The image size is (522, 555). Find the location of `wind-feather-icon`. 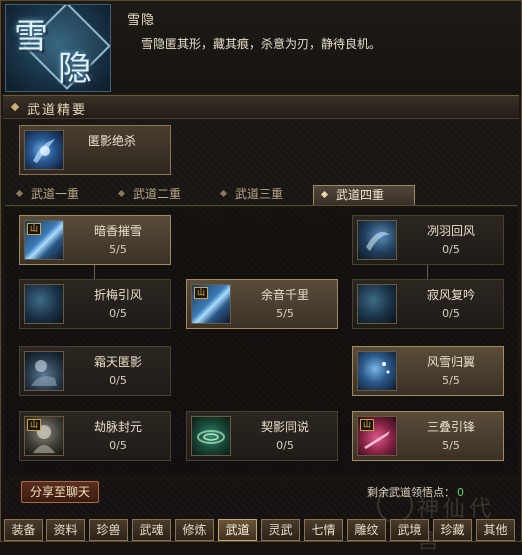

wind-feather-icon is located at coordinates (377, 240).